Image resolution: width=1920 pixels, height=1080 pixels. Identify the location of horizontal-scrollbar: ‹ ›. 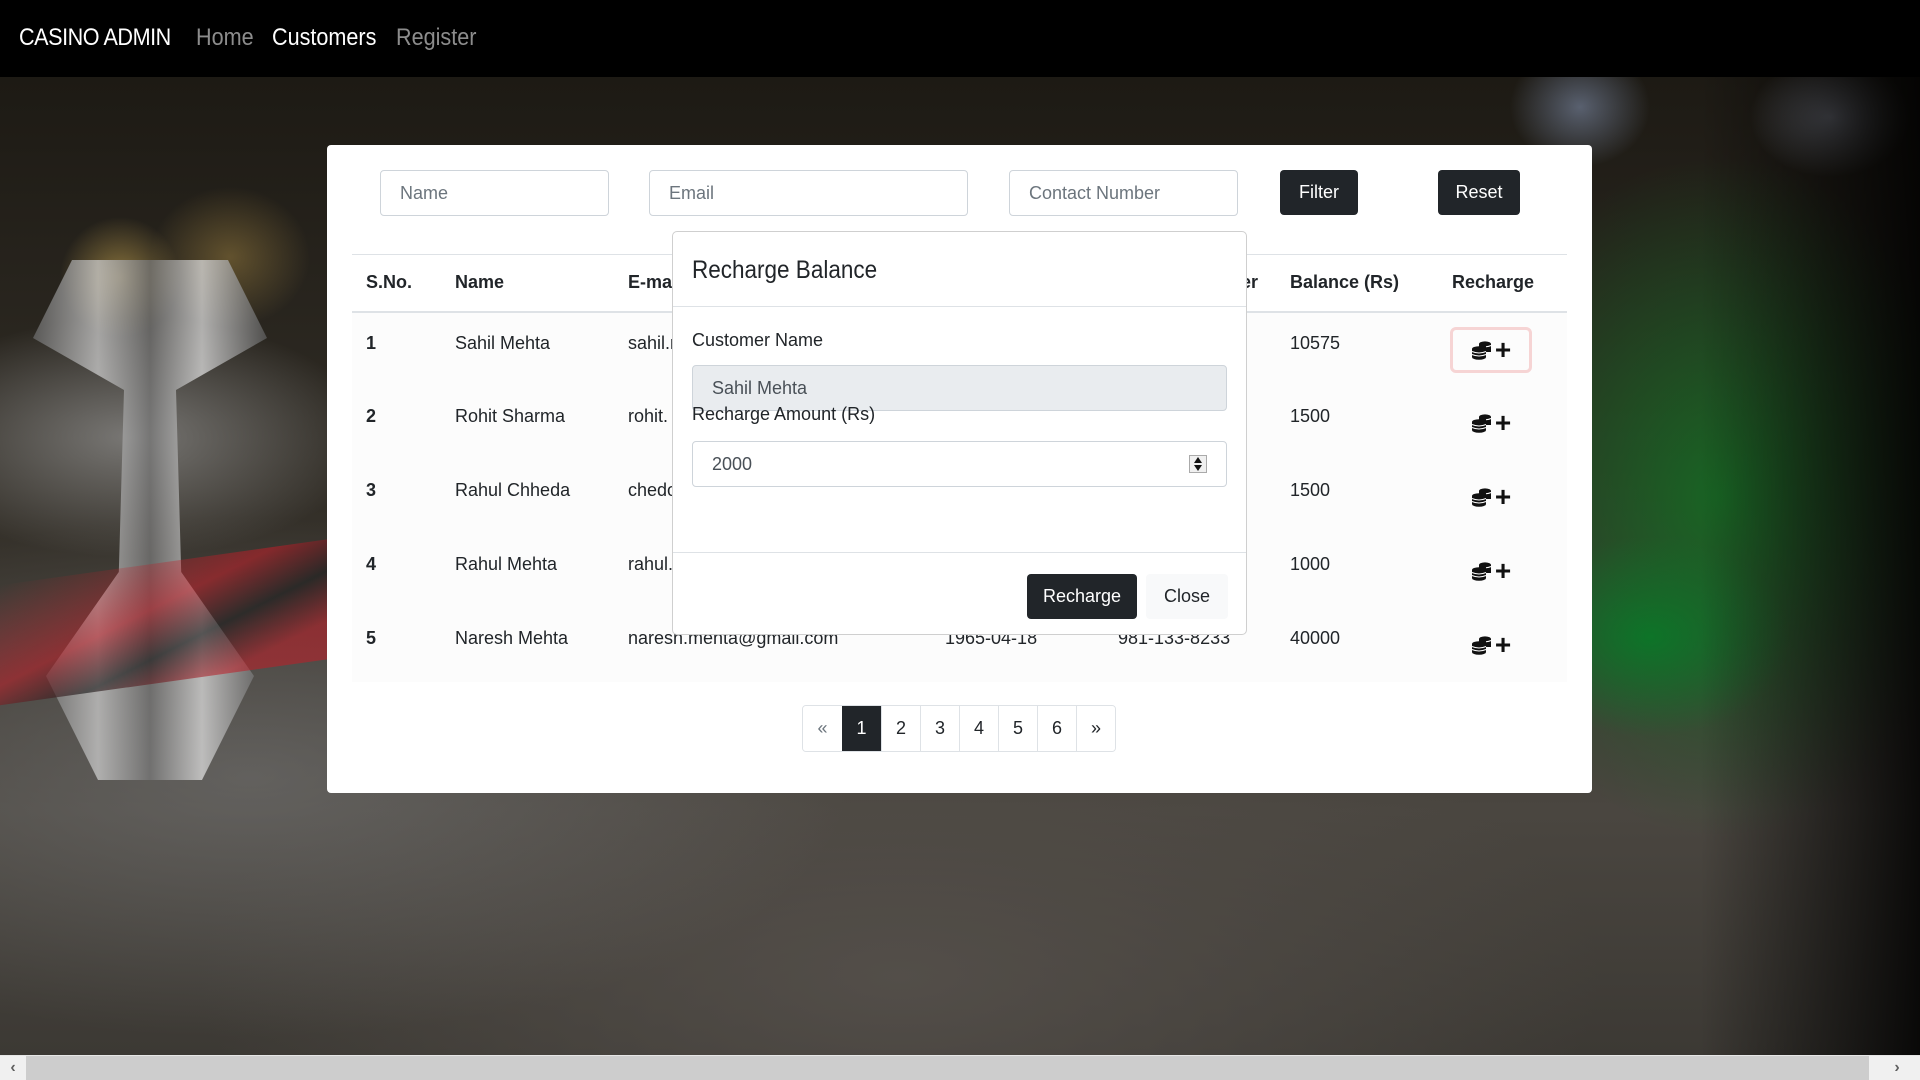
(960, 1067).